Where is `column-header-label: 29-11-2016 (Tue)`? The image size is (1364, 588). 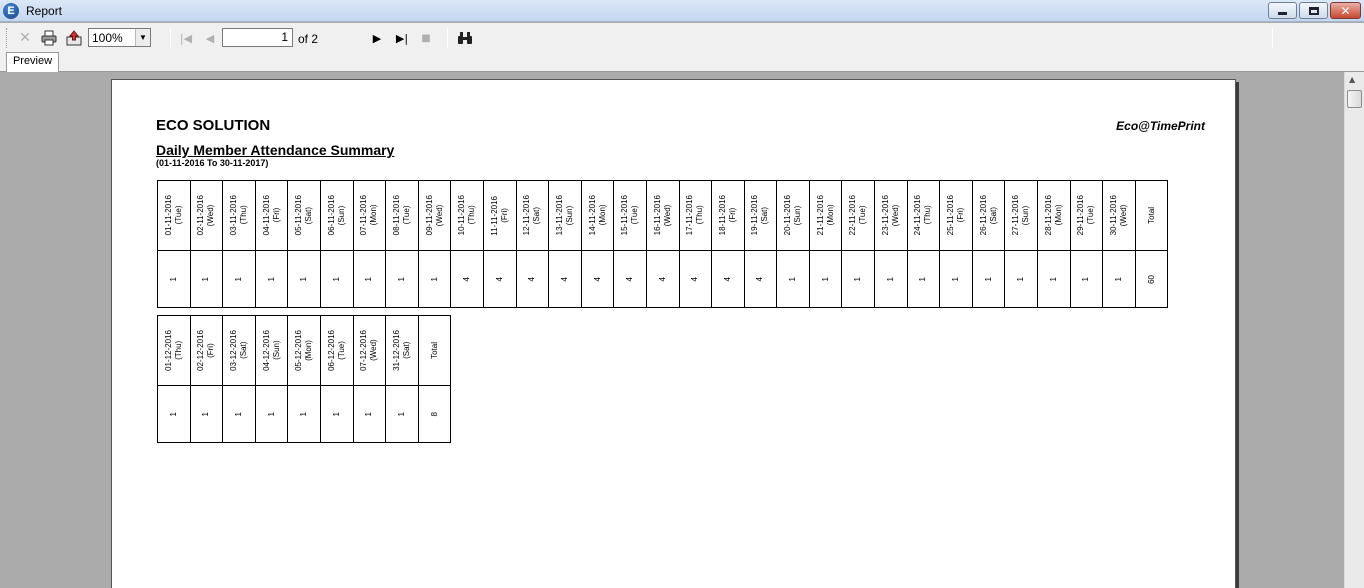
column-header-label: 29-11-2016 (Tue) is located at coordinates (1086, 215).